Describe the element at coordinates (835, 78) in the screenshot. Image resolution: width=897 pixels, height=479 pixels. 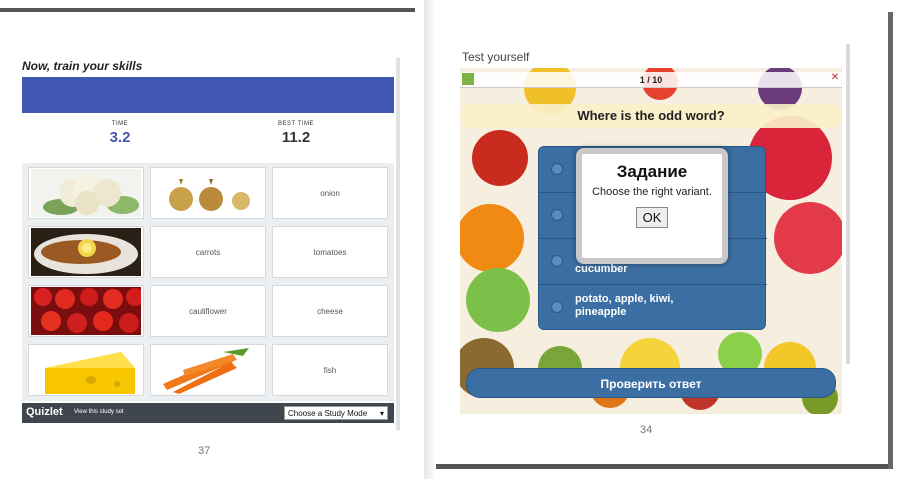
I see `close-icon: ✕` at that location.